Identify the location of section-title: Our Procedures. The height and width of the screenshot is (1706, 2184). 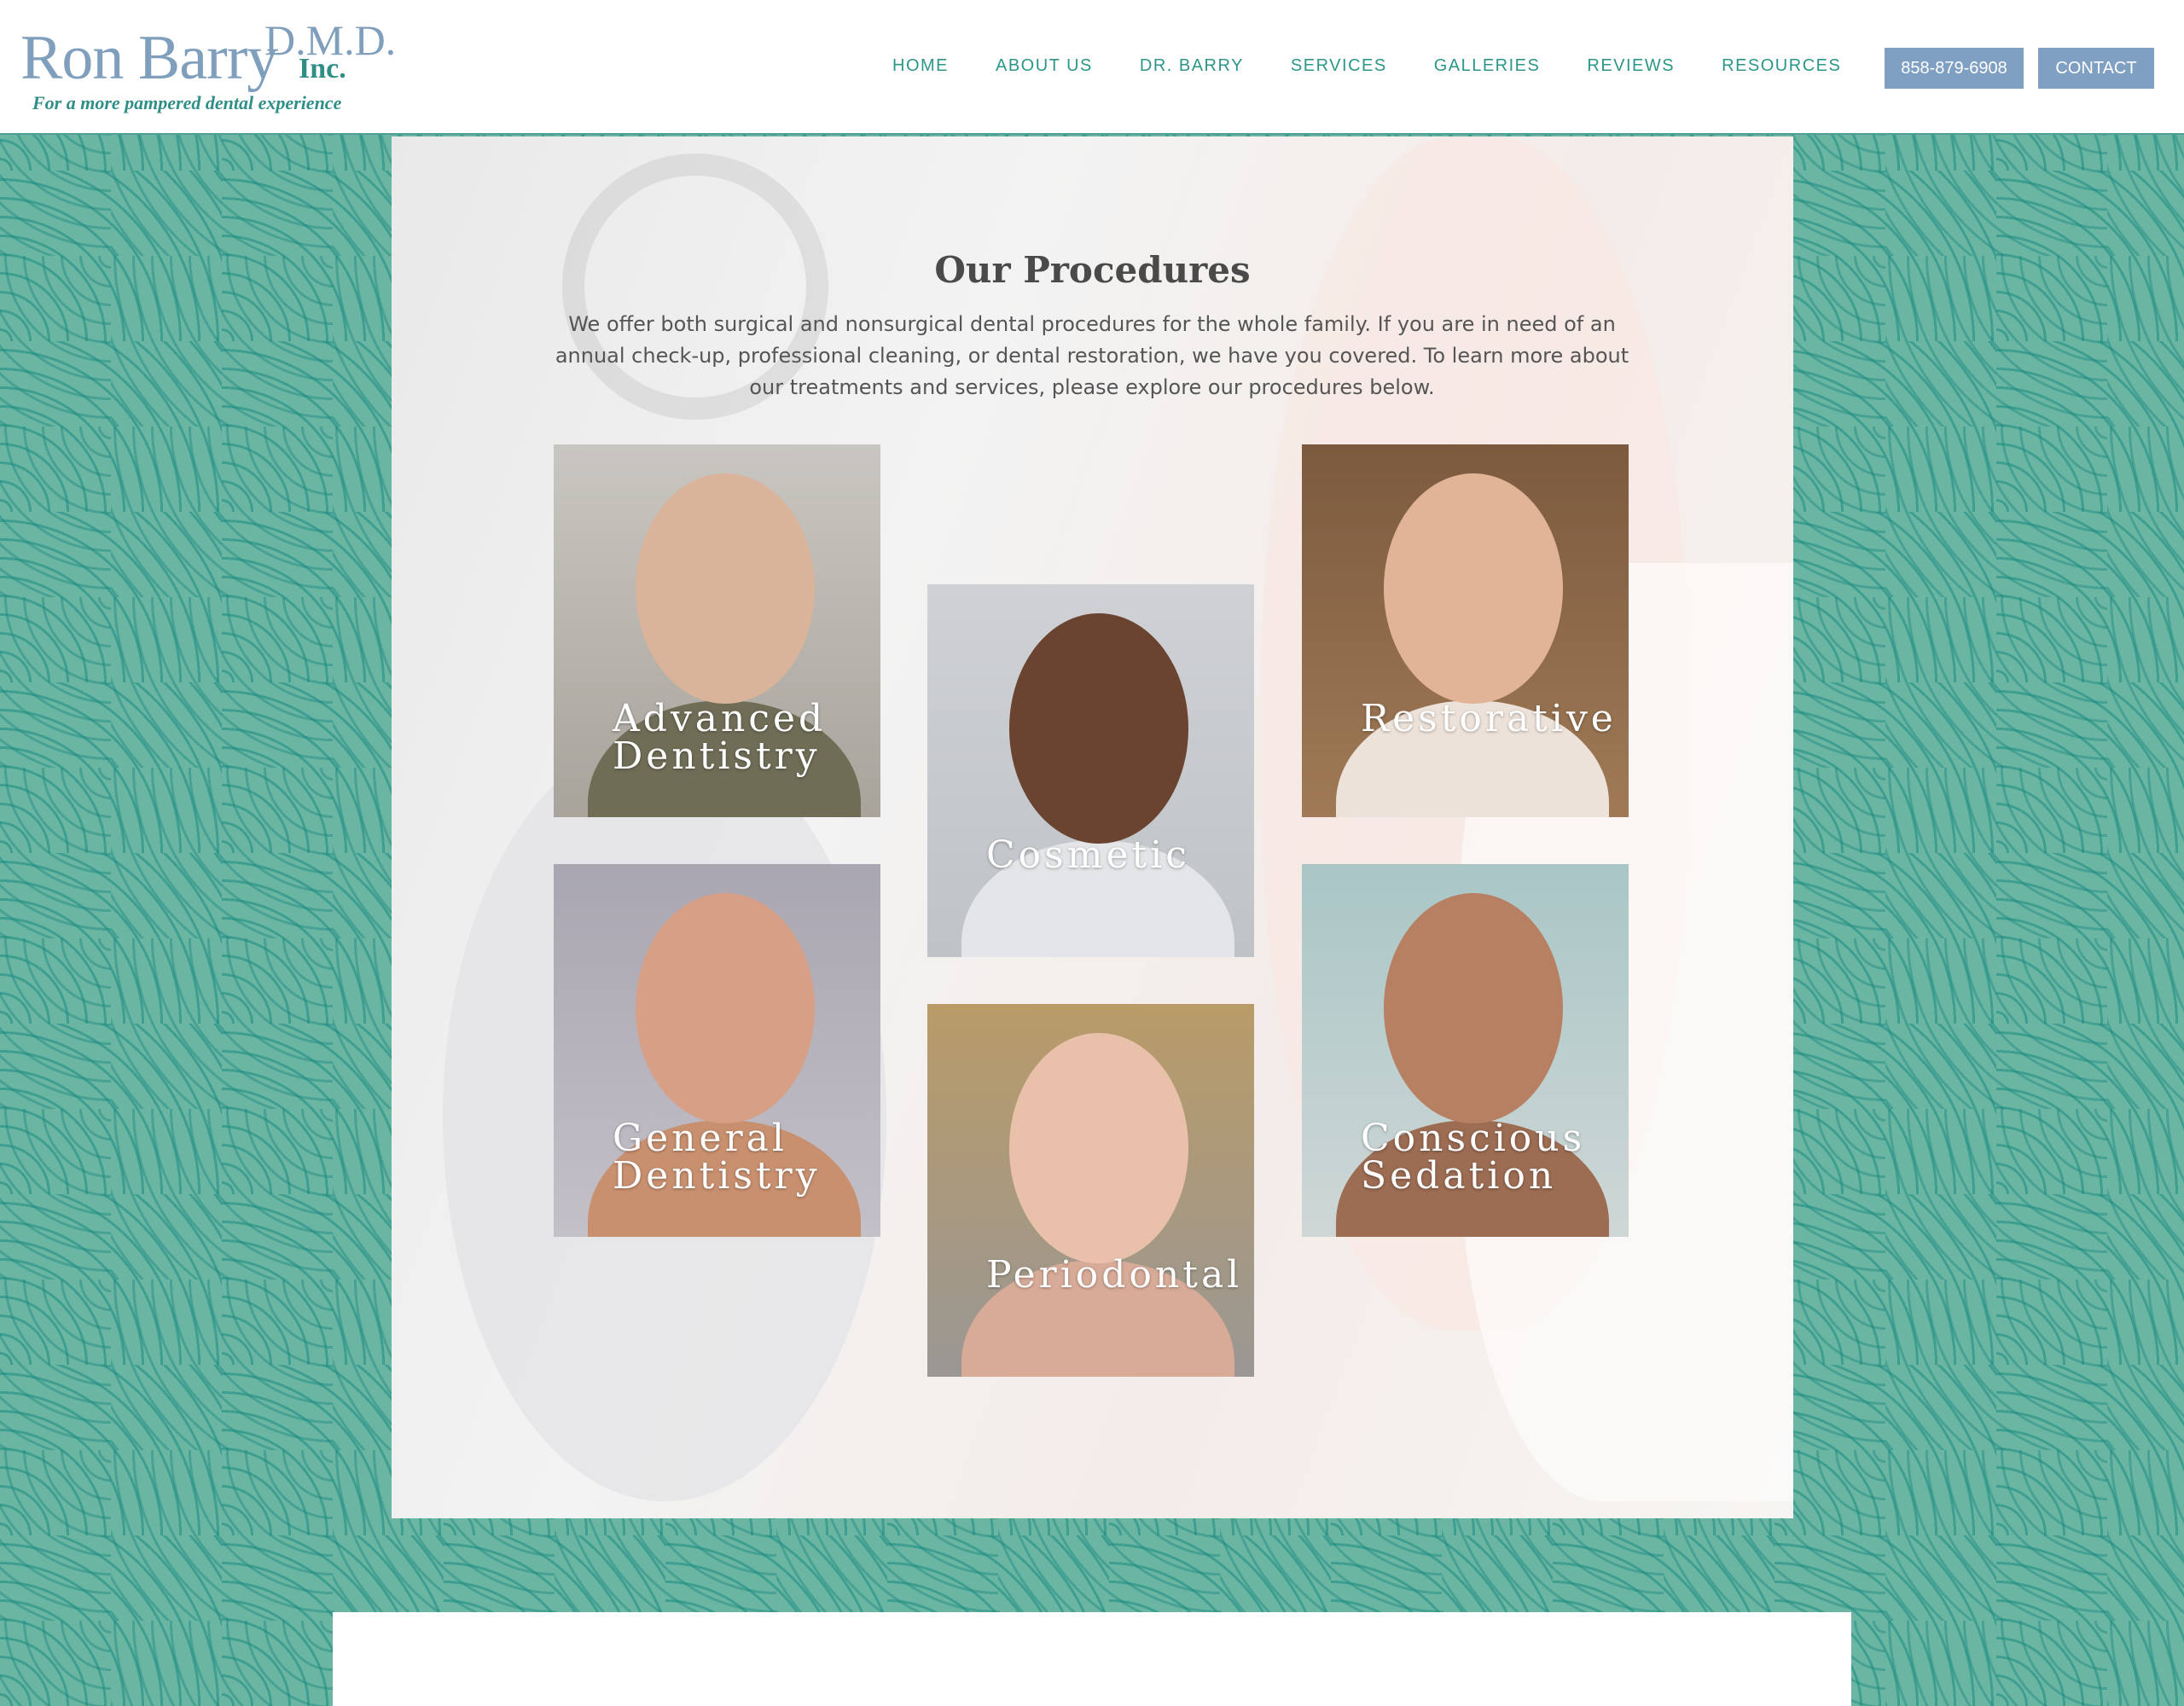
(1093, 270).